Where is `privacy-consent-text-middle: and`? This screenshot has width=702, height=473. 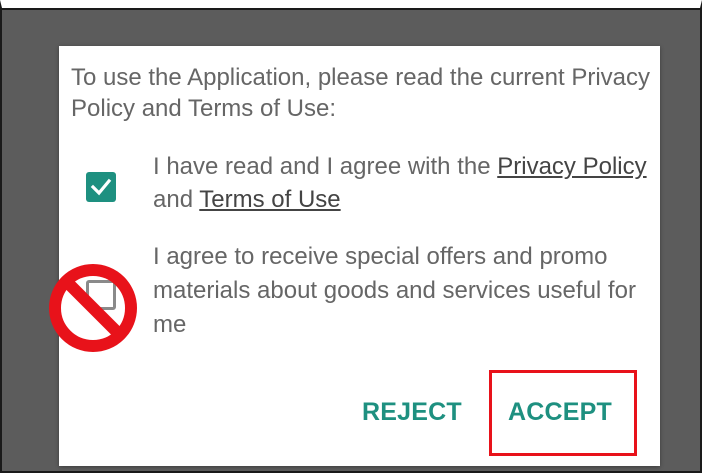
privacy-consent-text-middle: and is located at coordinates (176, 199).